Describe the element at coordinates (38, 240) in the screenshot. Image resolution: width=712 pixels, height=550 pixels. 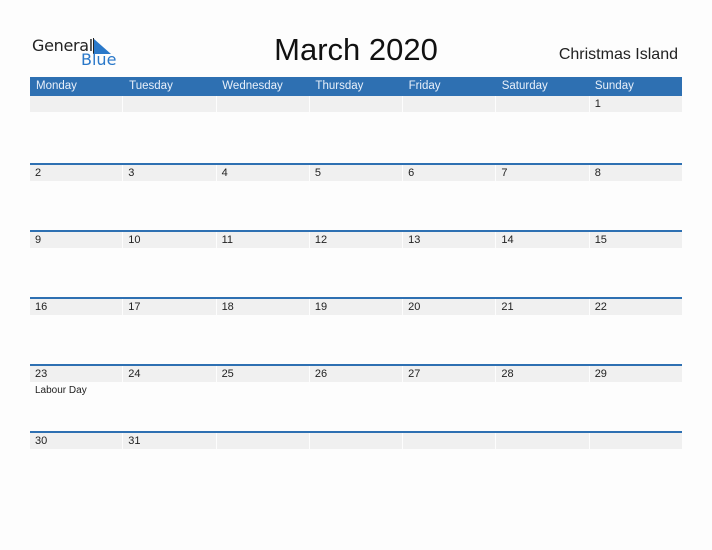
I see `day-number: 9` at that location.